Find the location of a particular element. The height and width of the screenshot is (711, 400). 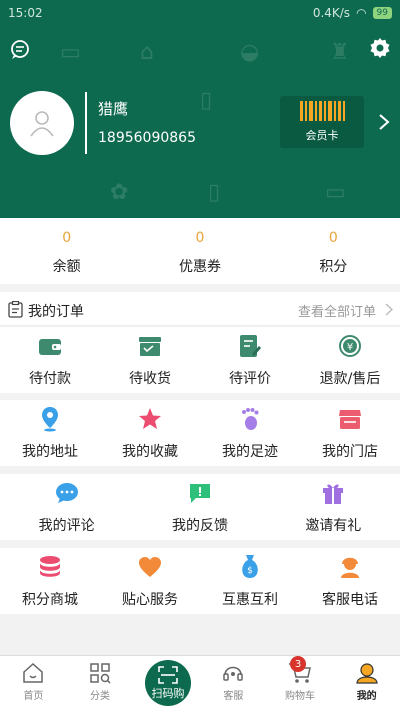

money-bag-icon: $ is located at coordinates (250, 567).